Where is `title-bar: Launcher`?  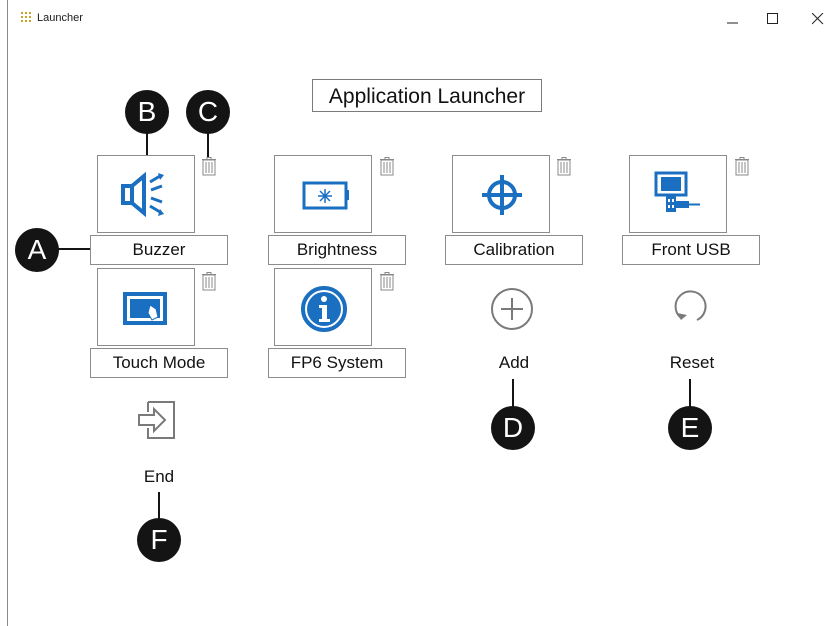
title-bar: Launcher is located at coordinates (423, 19).